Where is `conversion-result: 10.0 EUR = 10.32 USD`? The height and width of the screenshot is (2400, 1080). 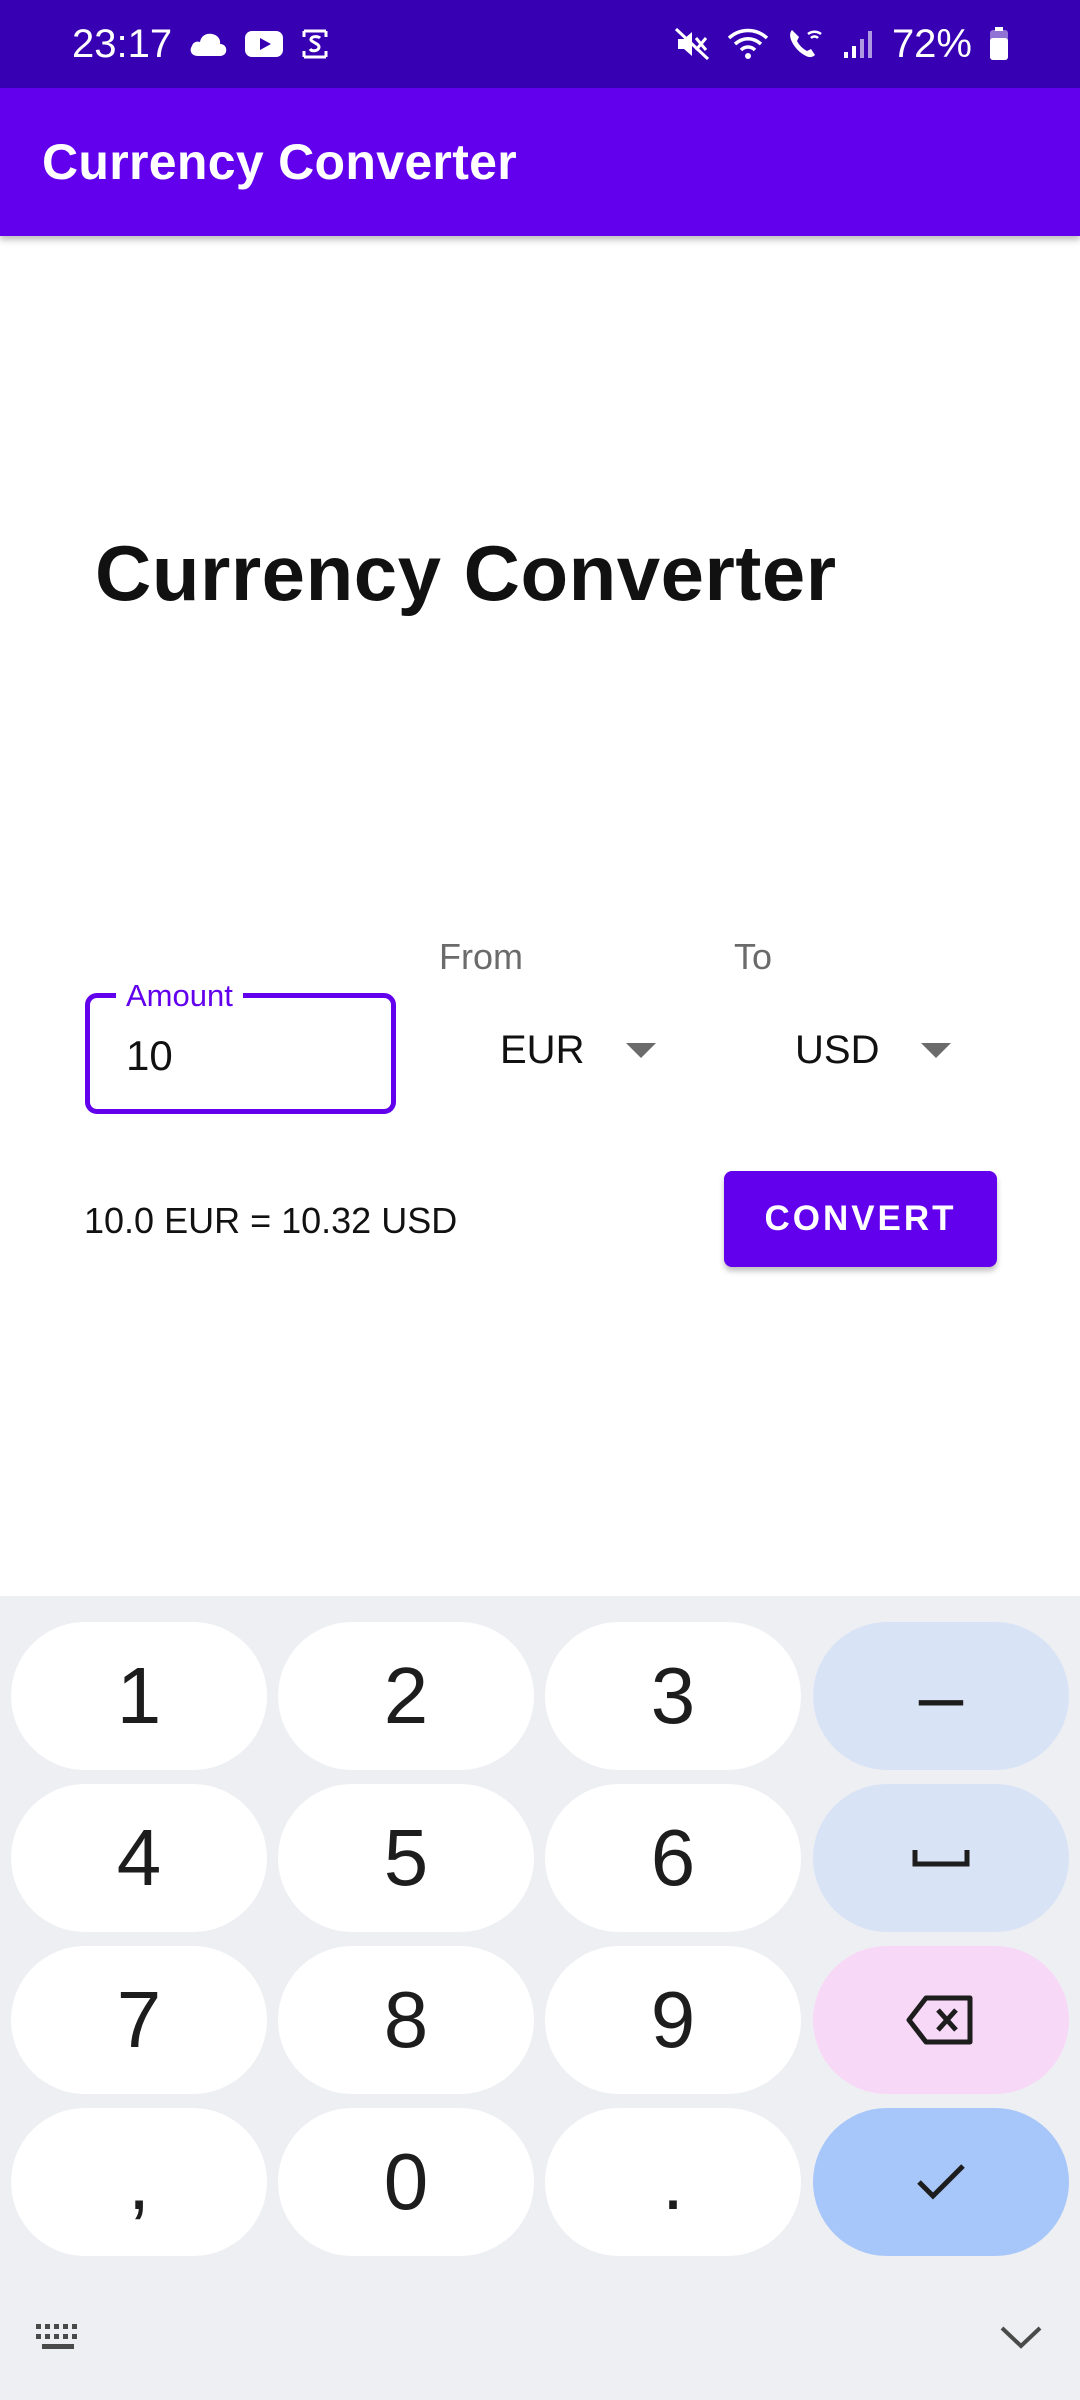 conversion-result: 10.0 EUR = 10.32 USD is located at coordinates (271, 1220).